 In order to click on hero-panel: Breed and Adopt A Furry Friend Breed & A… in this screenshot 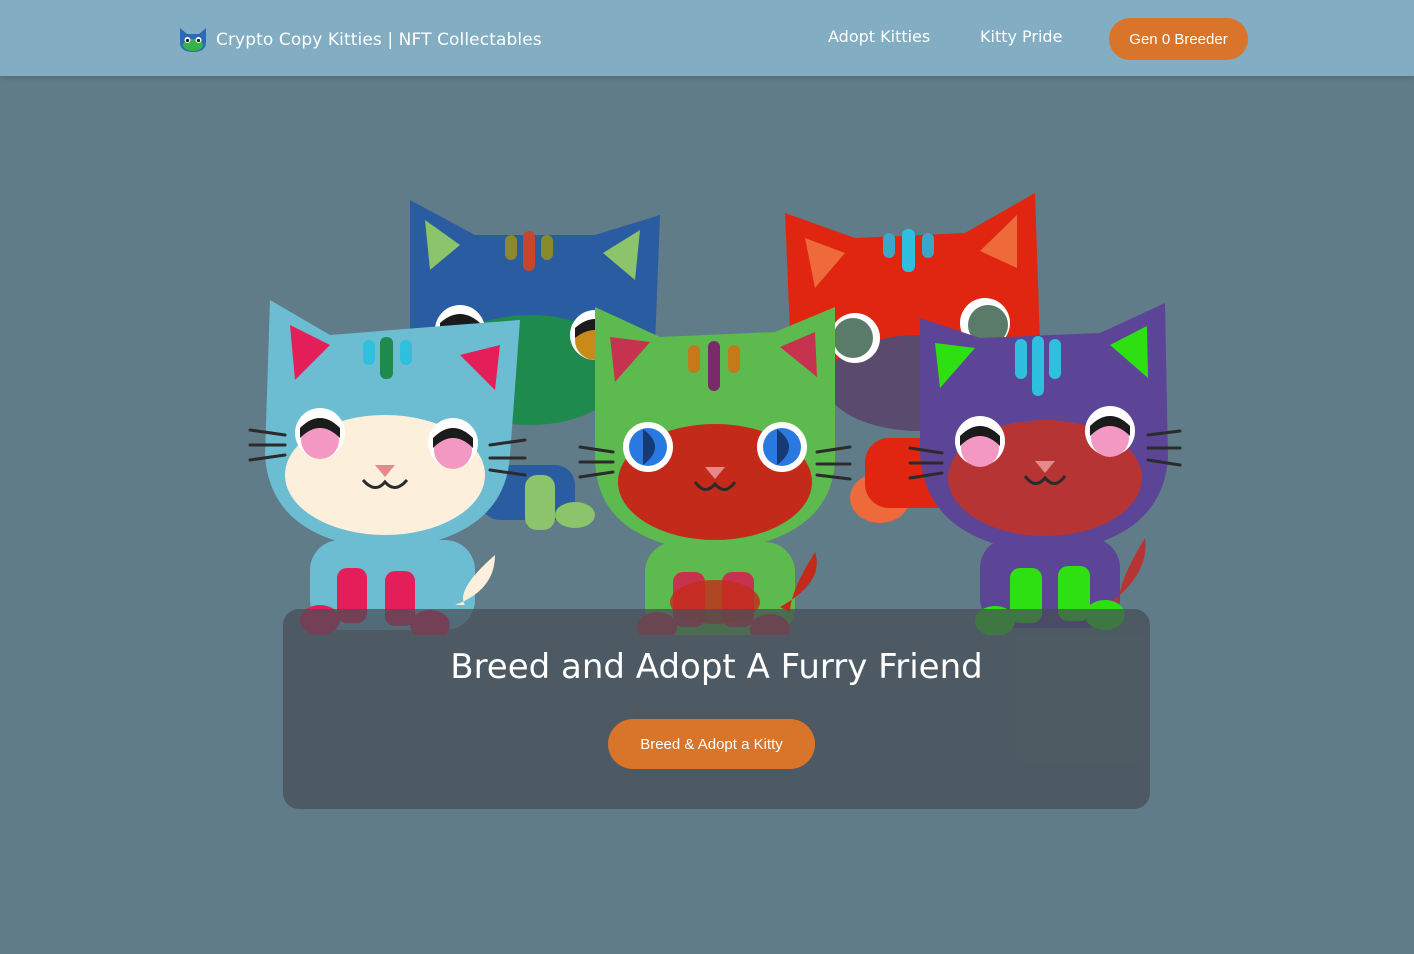, I will do `click(716, 709)`.